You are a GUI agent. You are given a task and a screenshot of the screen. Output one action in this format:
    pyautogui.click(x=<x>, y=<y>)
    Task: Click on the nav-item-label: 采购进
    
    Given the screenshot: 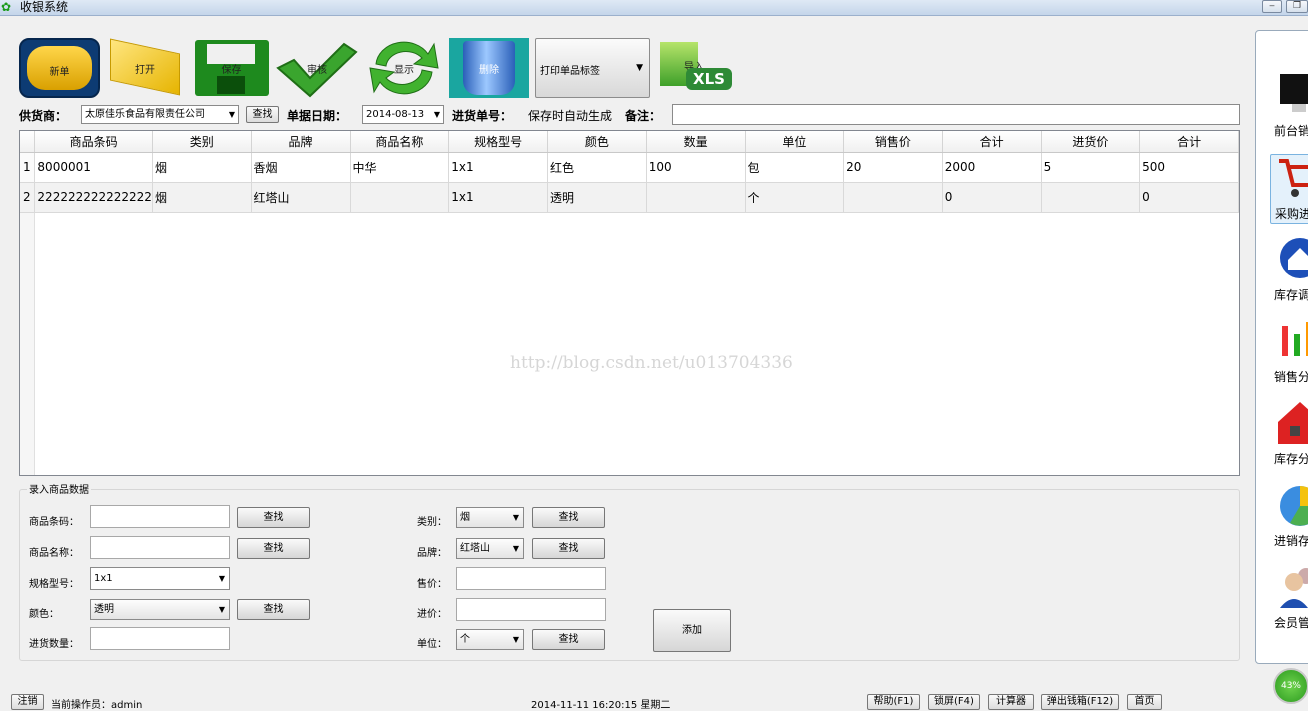 What is the action you would take?
    pyautogui.click(x=1291, y=214)
    